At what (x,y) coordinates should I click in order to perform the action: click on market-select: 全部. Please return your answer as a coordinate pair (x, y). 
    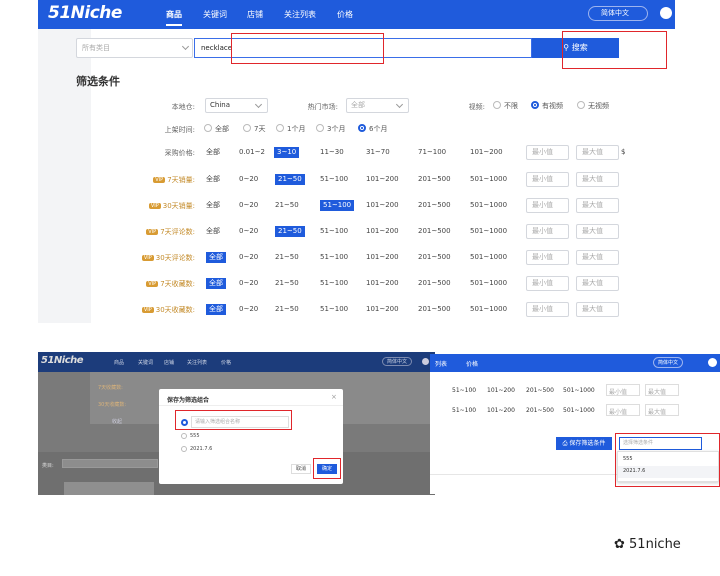
    Looking at the image, I should click on (377, 105).